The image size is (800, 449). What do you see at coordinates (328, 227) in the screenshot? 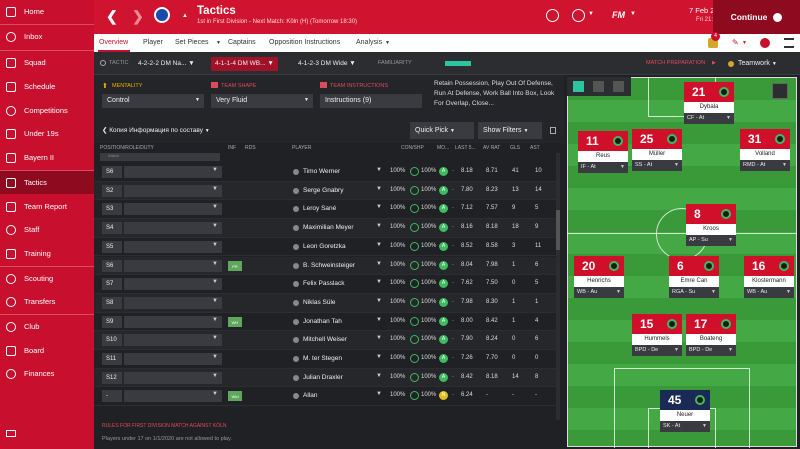
I see `player-name: Maximilian Meyer` at bounding box center [328, 227].